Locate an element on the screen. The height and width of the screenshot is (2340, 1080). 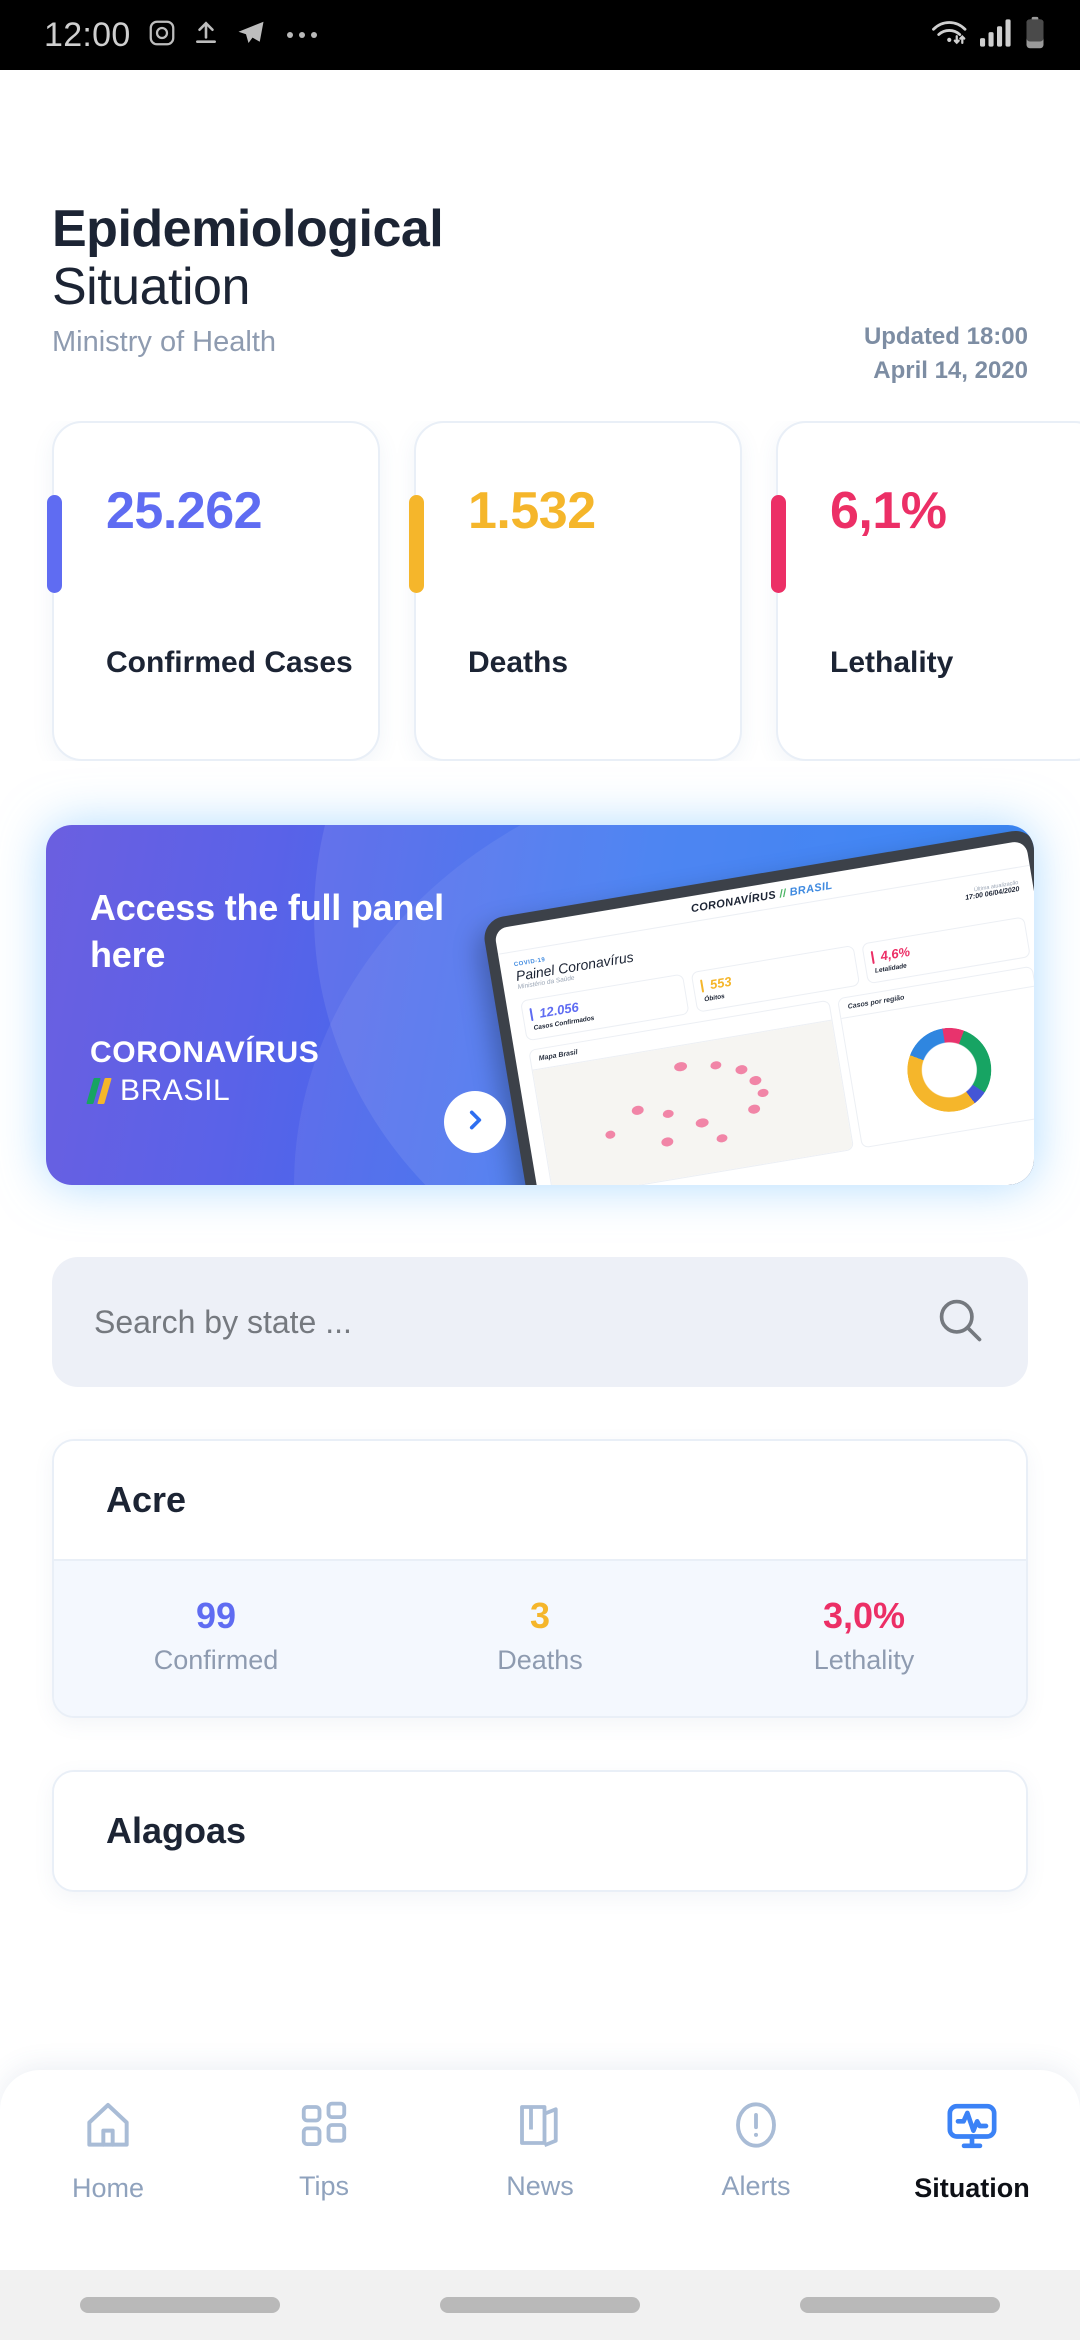
nav-label: Tips is located at coordinates (323, 2186).